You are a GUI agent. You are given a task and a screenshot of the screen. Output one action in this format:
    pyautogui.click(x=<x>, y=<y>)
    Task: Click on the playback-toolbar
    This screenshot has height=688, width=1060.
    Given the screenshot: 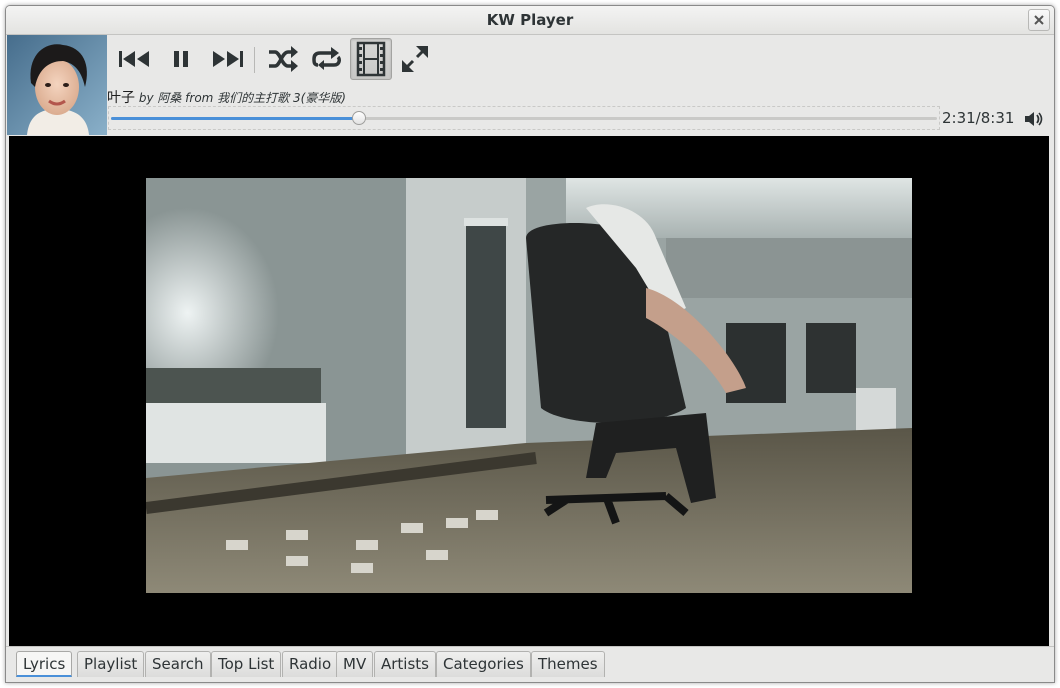 What is the action you would take?
    pyautogui.click(x=580, y=60)
    